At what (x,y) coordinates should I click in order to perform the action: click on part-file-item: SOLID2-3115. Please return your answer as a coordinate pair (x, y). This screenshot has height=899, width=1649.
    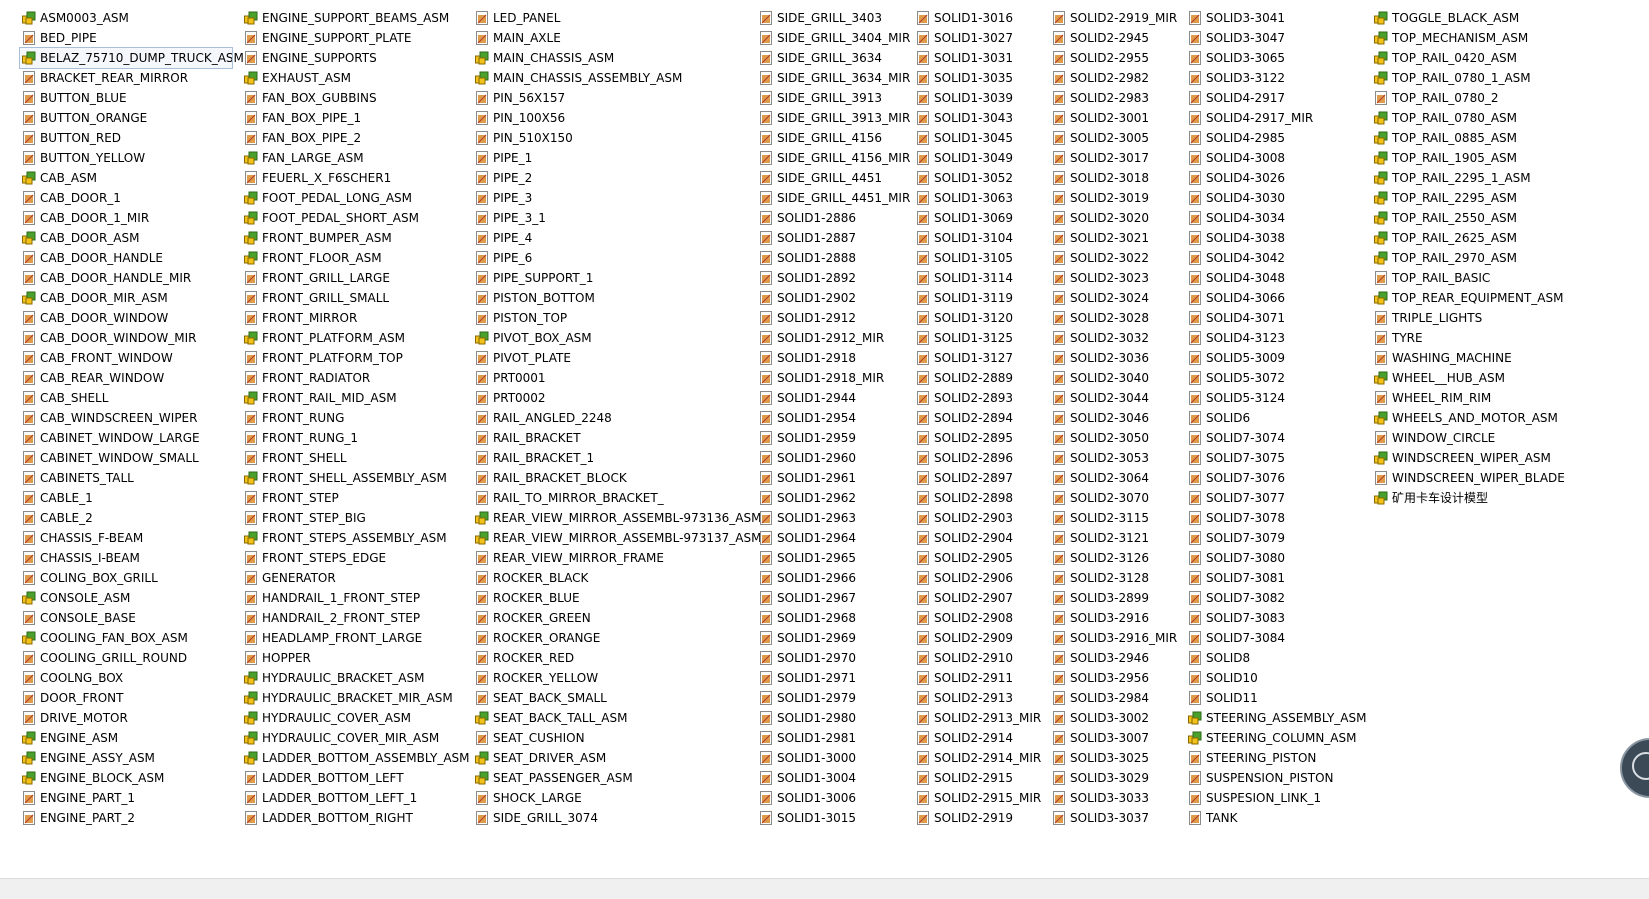
    Looking at the image, I should click on (1113, 518).